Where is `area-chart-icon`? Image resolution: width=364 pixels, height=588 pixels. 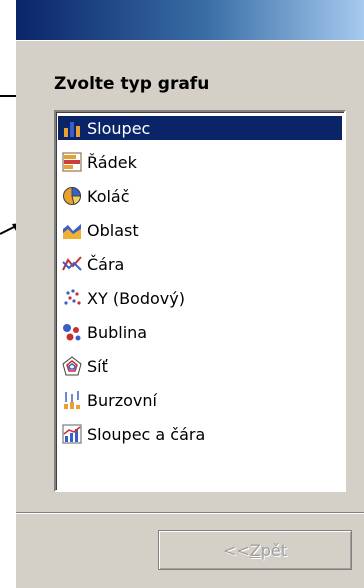
area-chart-icon is located at coordinates (72, 231).